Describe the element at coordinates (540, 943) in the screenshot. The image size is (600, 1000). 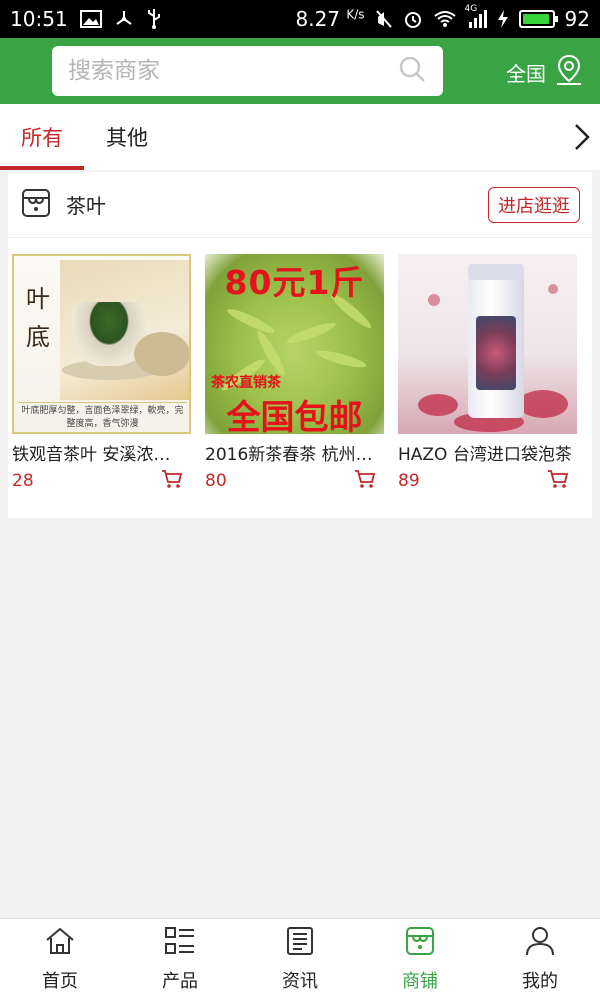
I see `user-icon` at that location.